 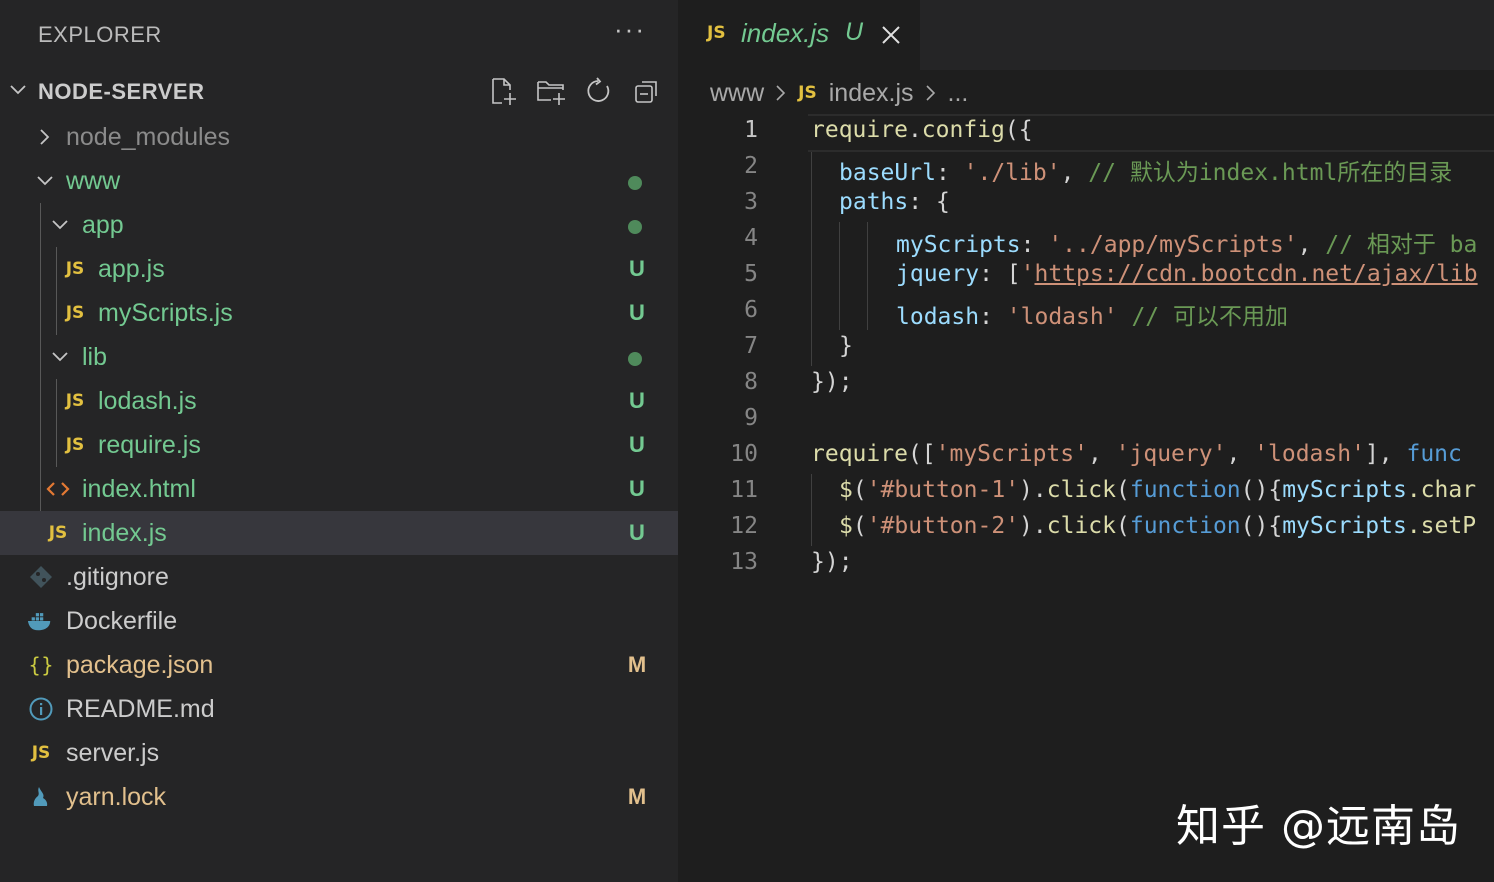 I want to click on code-token: '../app/myScripts', so click(x=1173, y=245).